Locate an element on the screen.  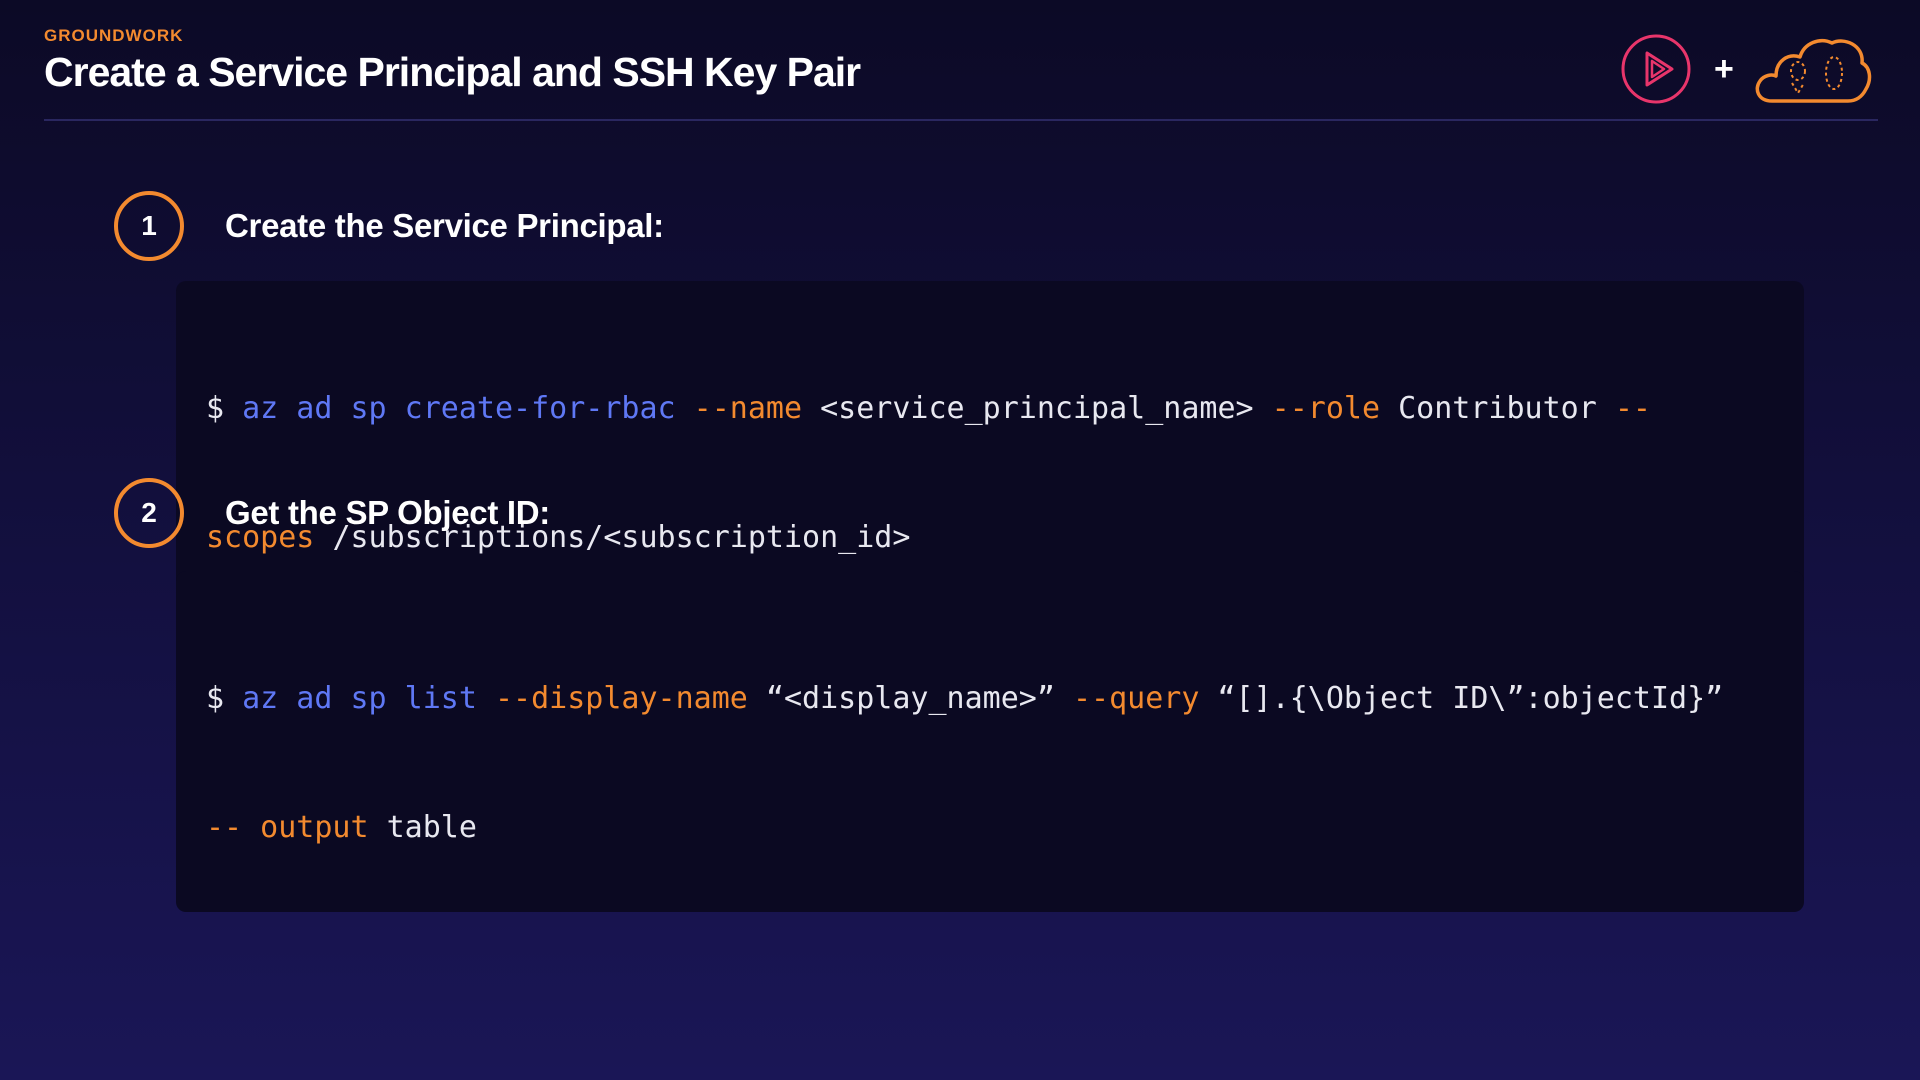
code-token: az ad sp create-for-rbac is located at coordinates (468, 408).